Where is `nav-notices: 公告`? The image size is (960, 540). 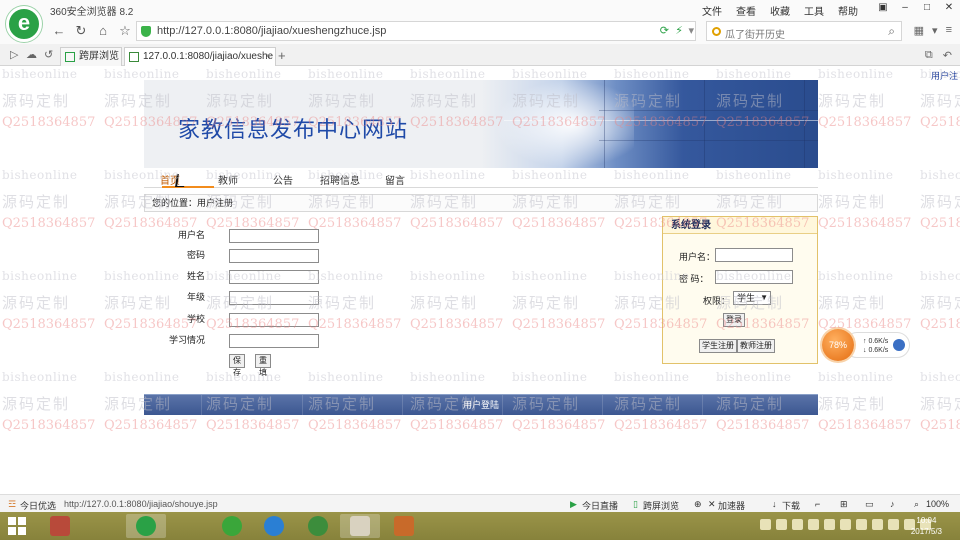
nav-notices: 公告 is located at coordinates (283, 179).